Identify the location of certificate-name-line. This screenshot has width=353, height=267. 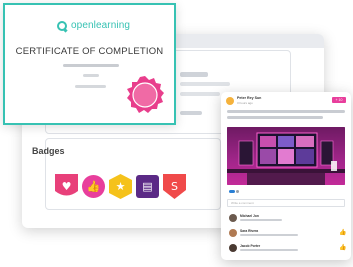
(91, 65).